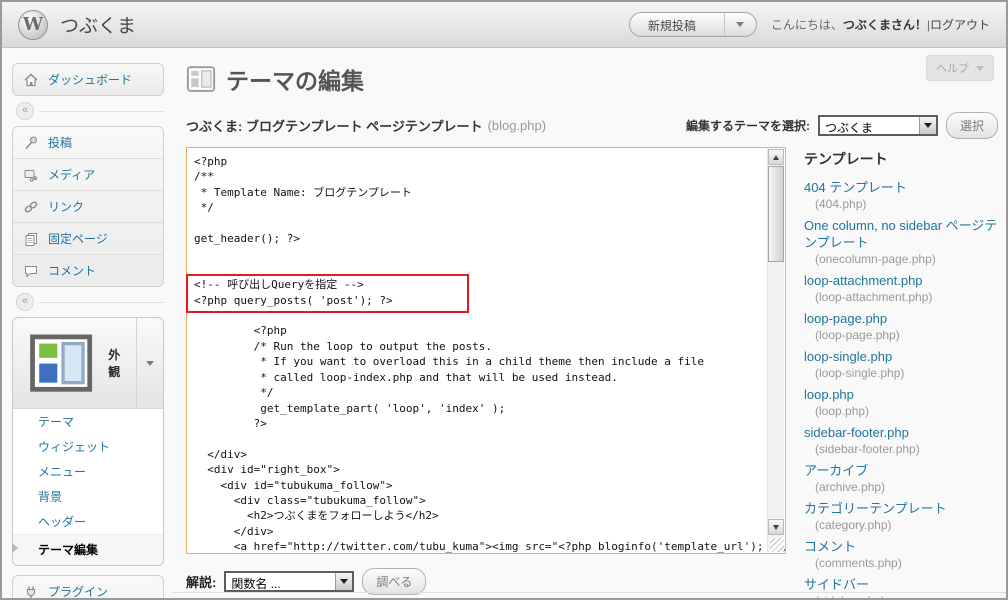  What do you see at coordinates (739, 24) in the screenshot?
I see `new-post-dropdown` at bounding box center [739, 24].